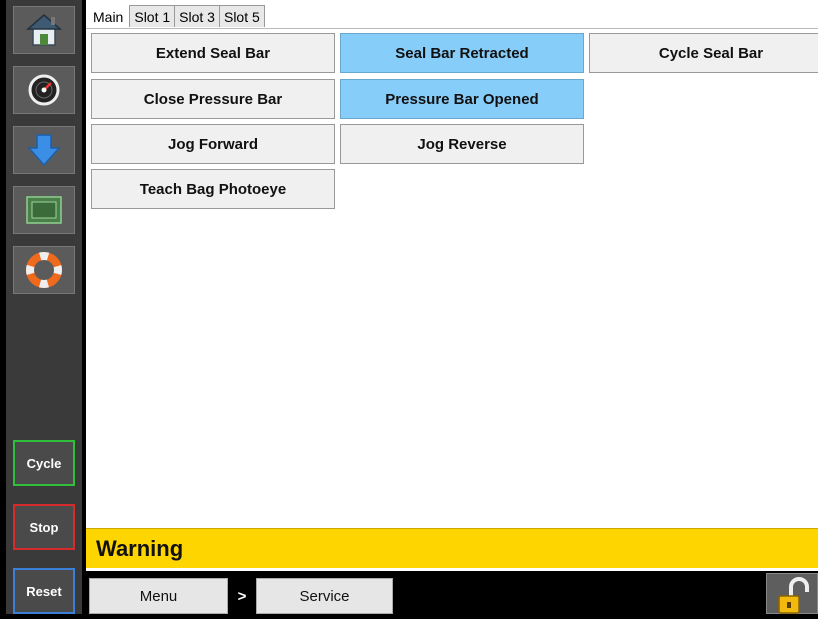 This screenshot has height=619, width=818. What do you see at coordinates (462, 144) in the screenshot?
I see `jog-reverse-button: Jog Reverse` at bounding box center [462, 144].